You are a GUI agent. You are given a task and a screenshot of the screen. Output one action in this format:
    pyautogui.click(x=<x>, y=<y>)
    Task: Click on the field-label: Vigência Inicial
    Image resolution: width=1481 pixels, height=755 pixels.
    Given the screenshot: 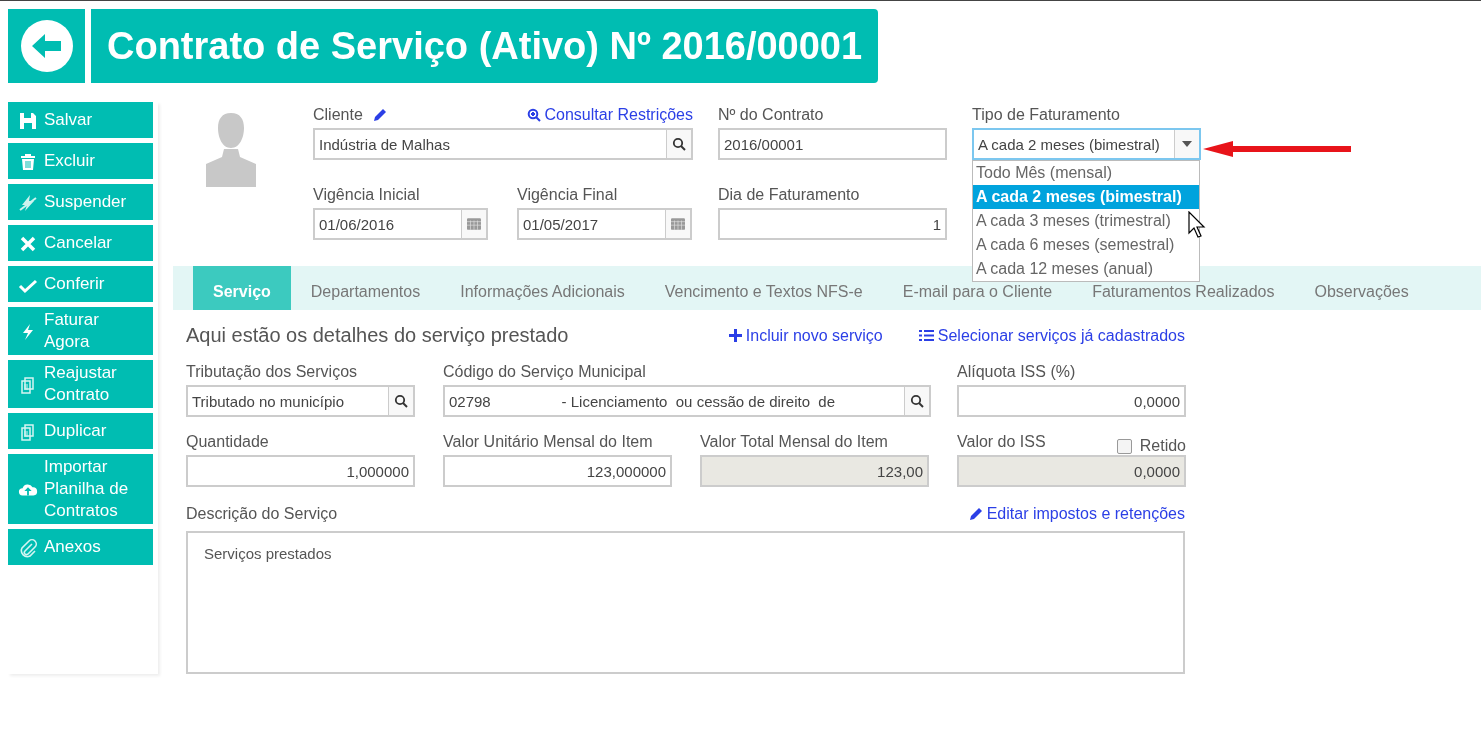 What is the action you would take?
    pyautogui.click(x=367, y=195)
    